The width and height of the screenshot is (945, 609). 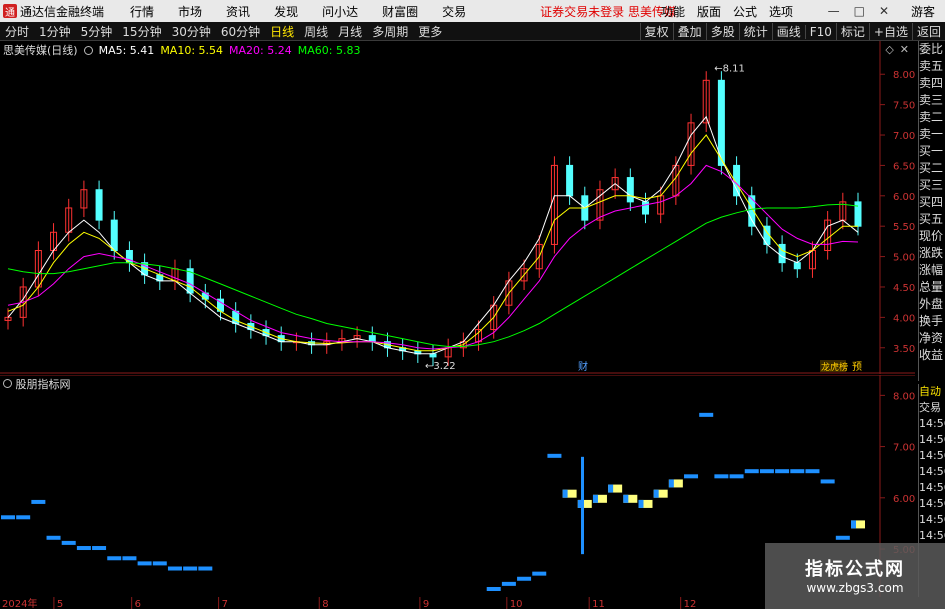 I want to click on tab-daily: 日线, so click(x=282, y=31).